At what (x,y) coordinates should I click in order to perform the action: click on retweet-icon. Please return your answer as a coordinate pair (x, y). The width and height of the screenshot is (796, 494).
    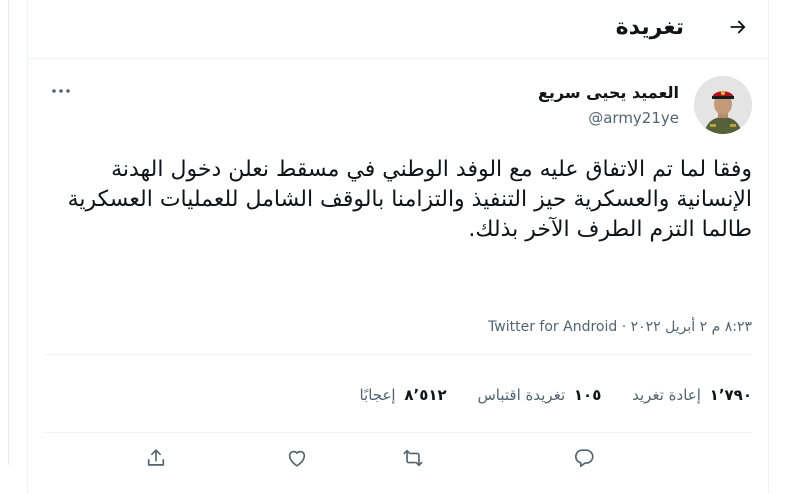
    Looking at the image, I should click on (413, 458).